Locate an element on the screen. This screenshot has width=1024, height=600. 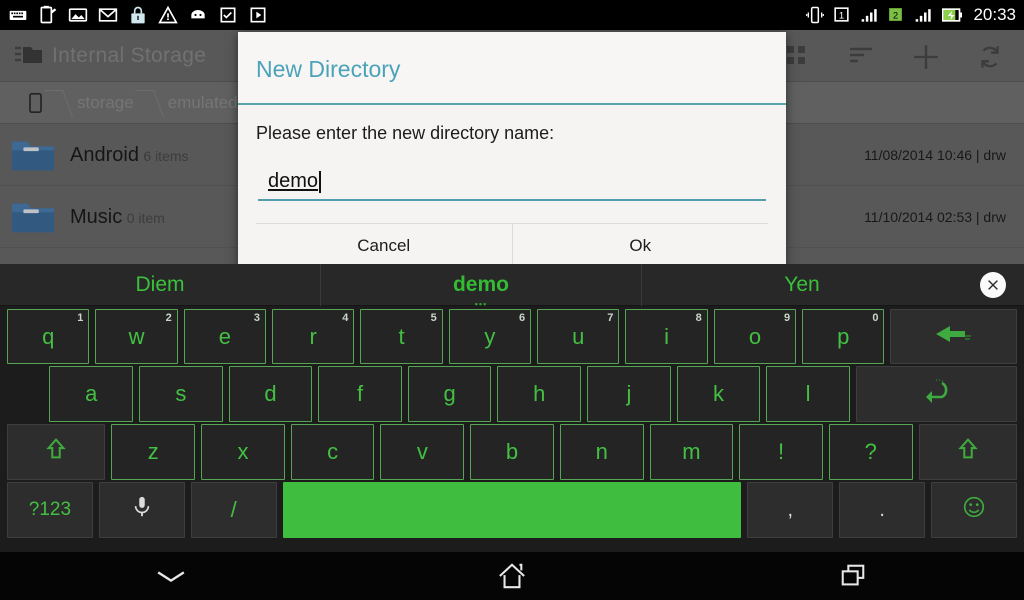
key-hint: 7 is located at coordinates (610, 318).